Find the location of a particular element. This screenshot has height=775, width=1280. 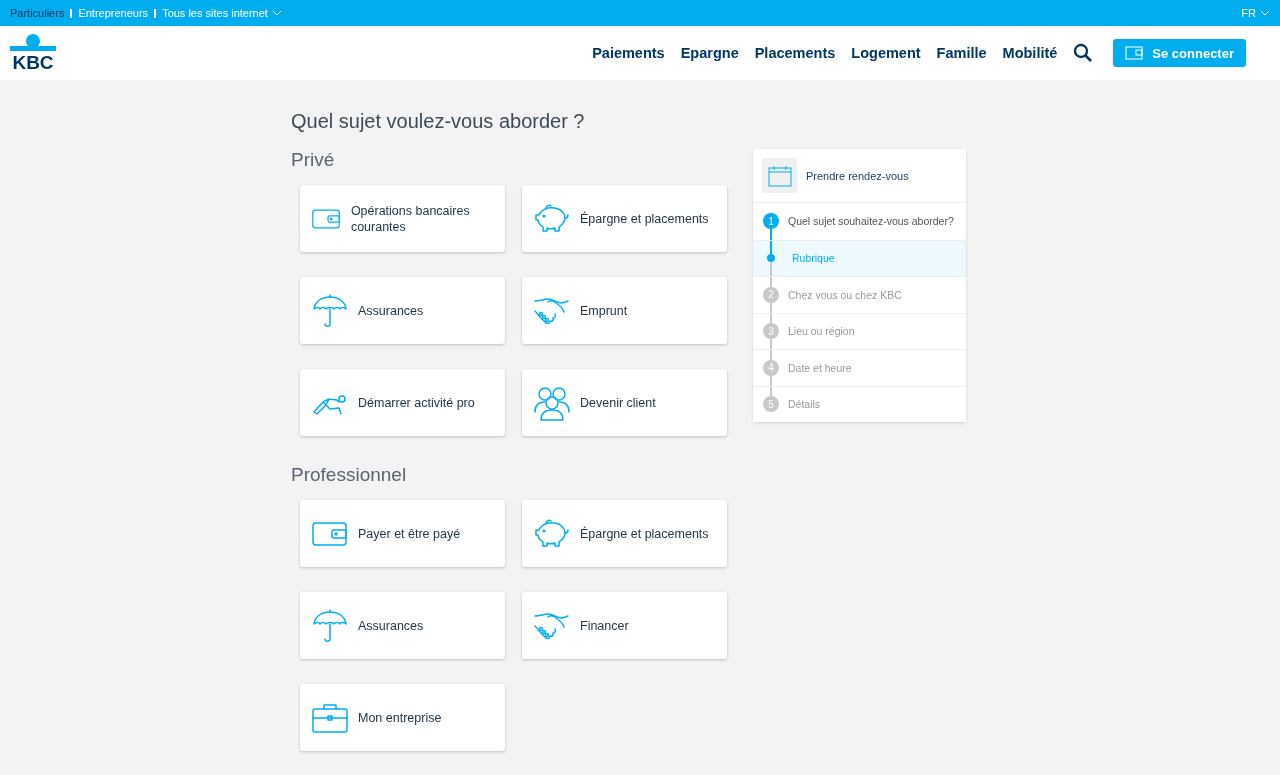

panel-title: Prendre rendez-vous is located at coordinates (857, 175).